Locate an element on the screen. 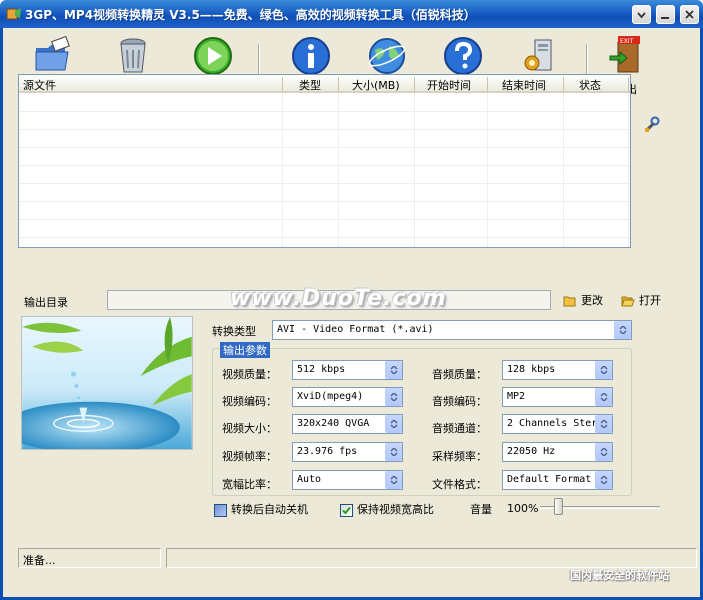 Image resolution: width=703 pixels, height=600 pixels. audio-quality-label: 音频质量： is located at coordinates (459, 374).